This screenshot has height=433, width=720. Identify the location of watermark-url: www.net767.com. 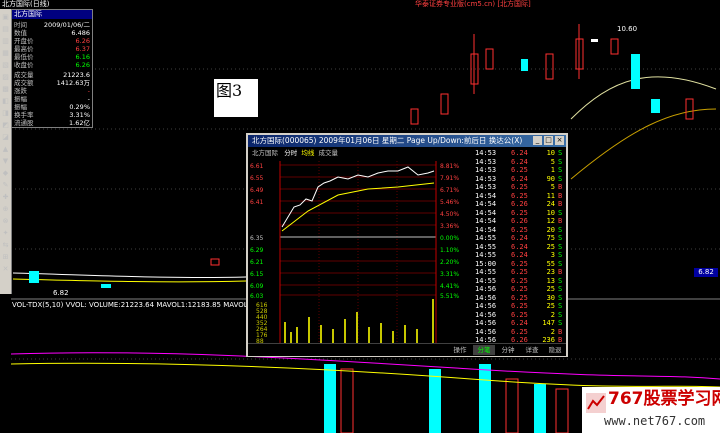
(655, 421).